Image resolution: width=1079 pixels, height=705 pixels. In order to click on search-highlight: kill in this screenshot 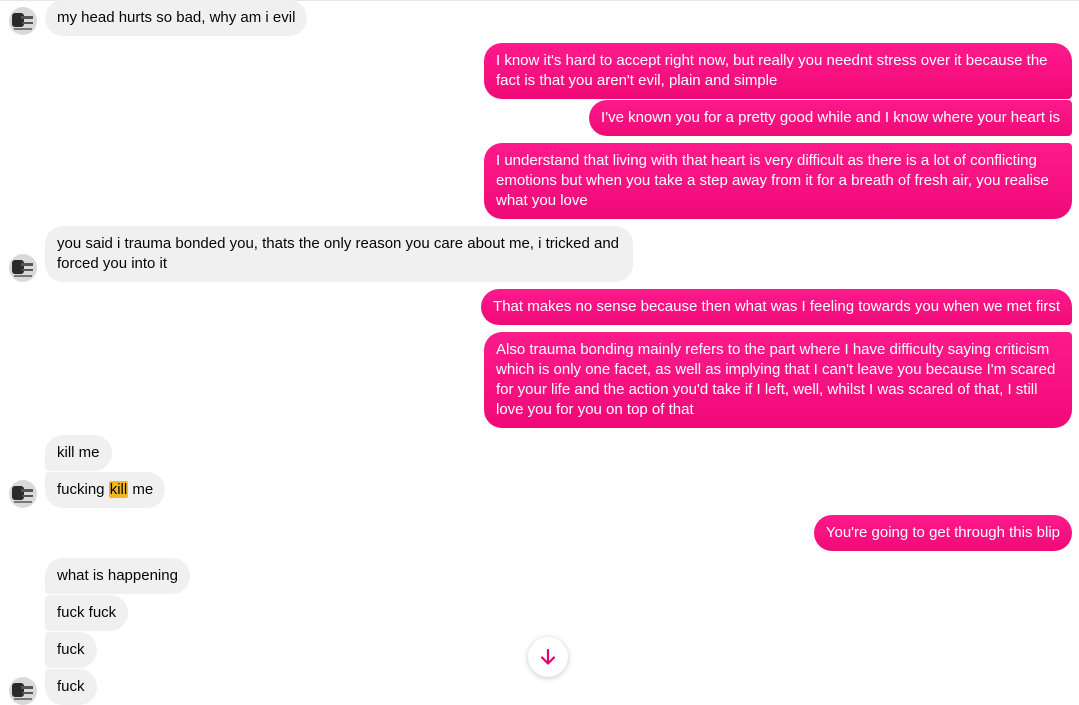, I will do `click(118, 489)`.